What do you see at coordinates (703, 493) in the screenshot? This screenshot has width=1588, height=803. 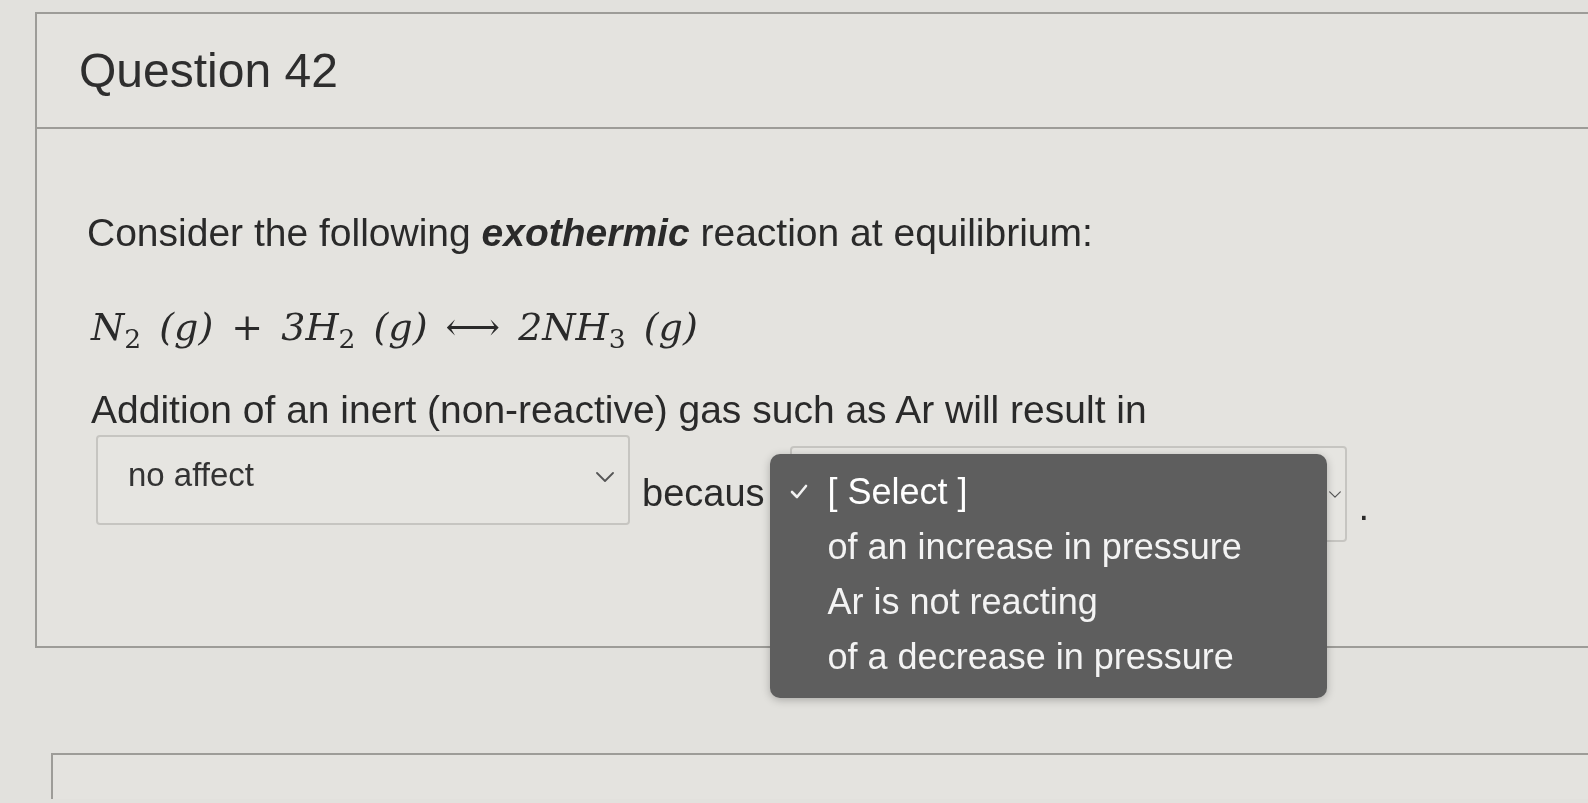 I see `connector-text: becaus` at bounding box center [703, 493].